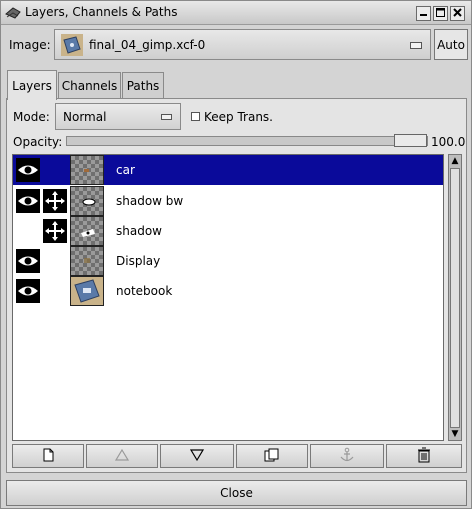 The image size is (472, 509). I want to click on layer-name: notebook, so click(144, 291).